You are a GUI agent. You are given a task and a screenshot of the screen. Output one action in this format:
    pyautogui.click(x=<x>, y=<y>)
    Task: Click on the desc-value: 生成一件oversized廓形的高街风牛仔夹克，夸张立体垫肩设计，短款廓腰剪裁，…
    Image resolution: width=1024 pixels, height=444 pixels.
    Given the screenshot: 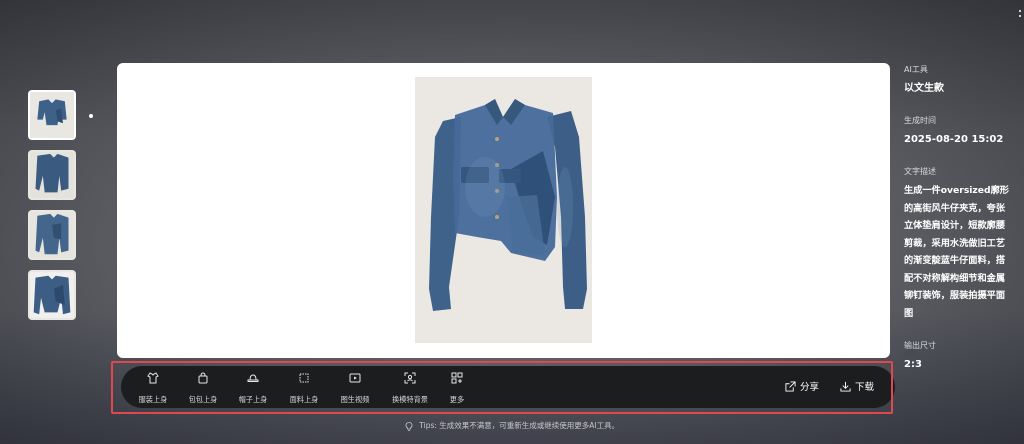 What is the action you would take?
    pyautogui.click(x=956, y=252)
    